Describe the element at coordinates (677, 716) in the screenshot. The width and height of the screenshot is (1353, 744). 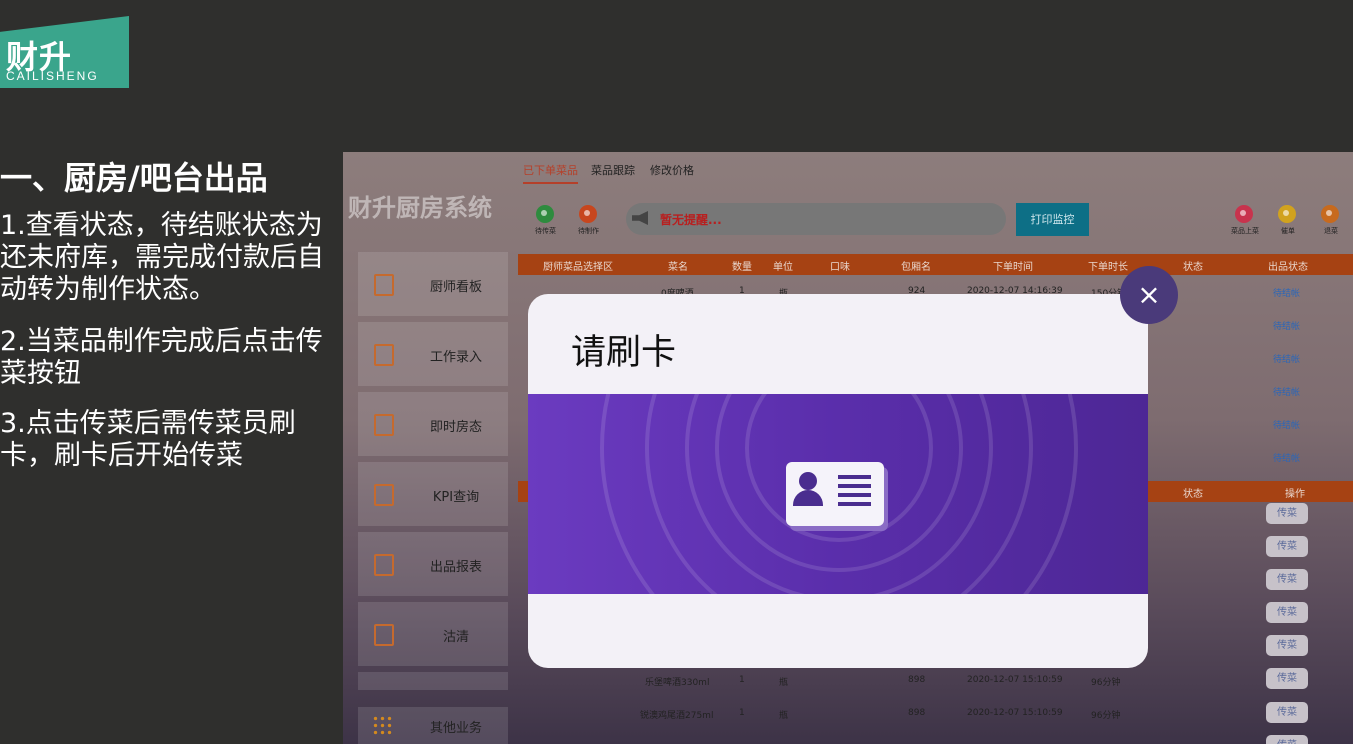
I see `cell-dish-name: 锐澳鸡尾酒275ml` at that location.